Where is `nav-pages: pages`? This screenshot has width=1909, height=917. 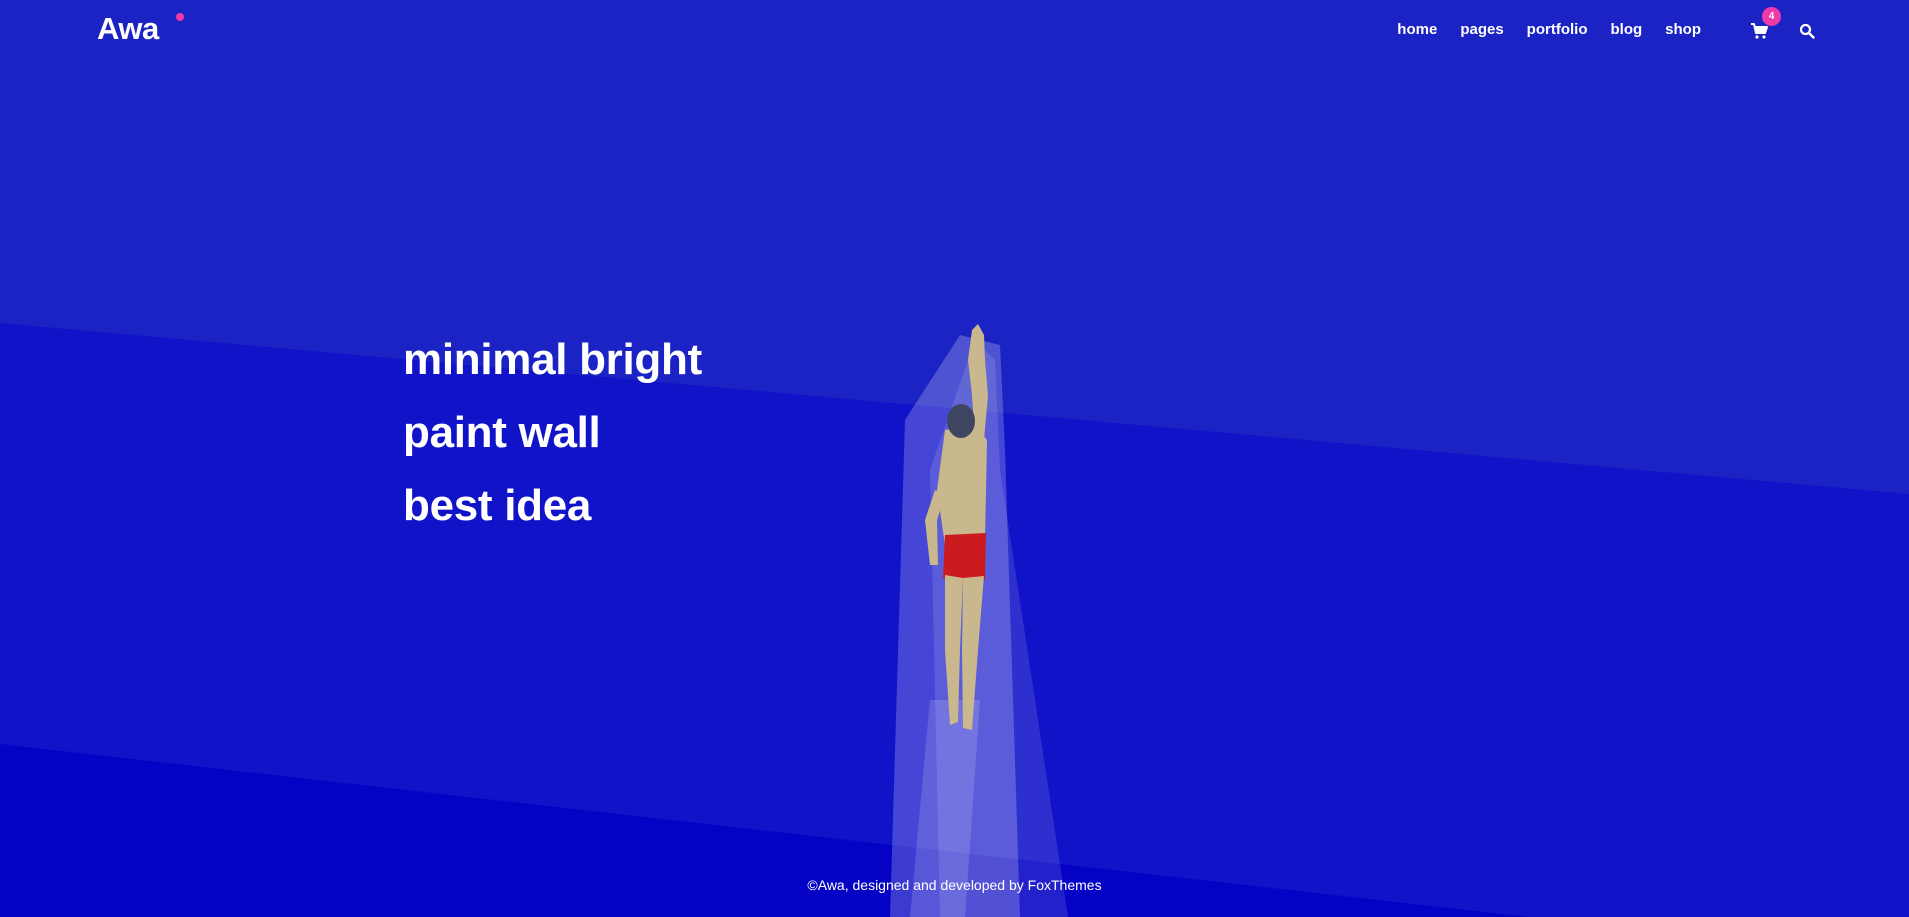 nav-pages: pages is located at coordinates (1481, 30).